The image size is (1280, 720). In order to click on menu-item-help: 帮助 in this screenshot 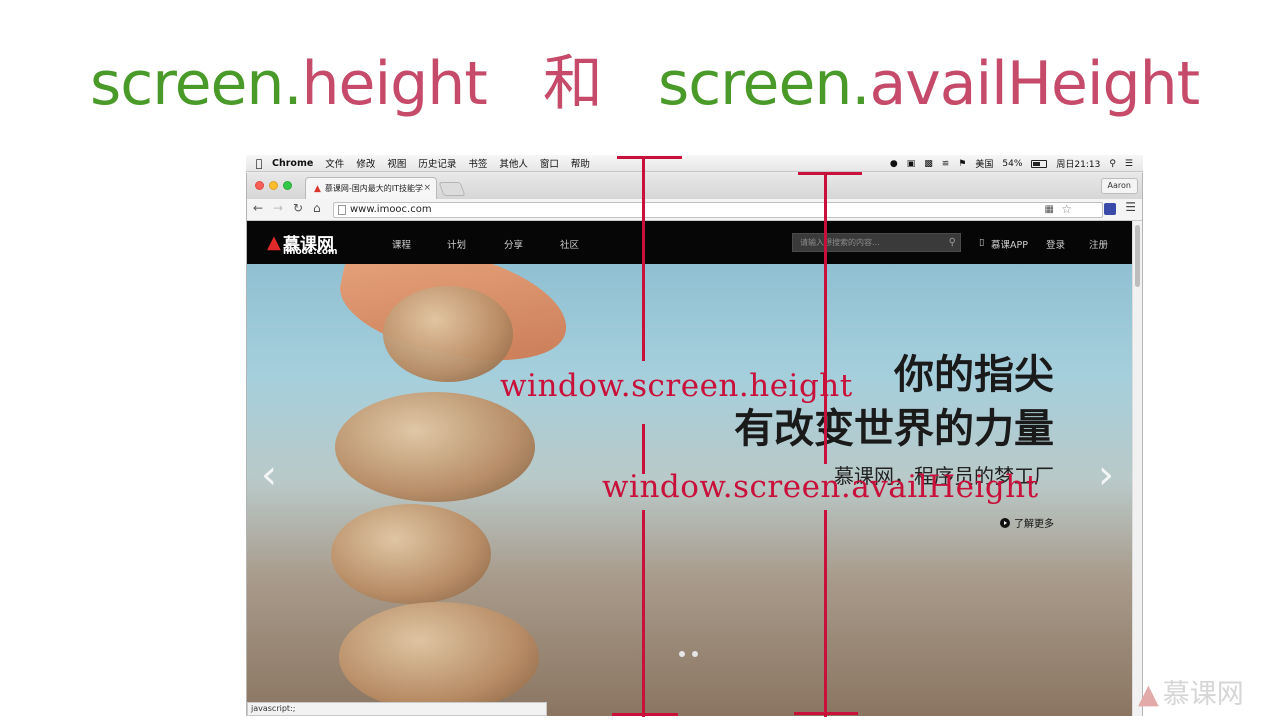, I will do `click(580, 163)`.